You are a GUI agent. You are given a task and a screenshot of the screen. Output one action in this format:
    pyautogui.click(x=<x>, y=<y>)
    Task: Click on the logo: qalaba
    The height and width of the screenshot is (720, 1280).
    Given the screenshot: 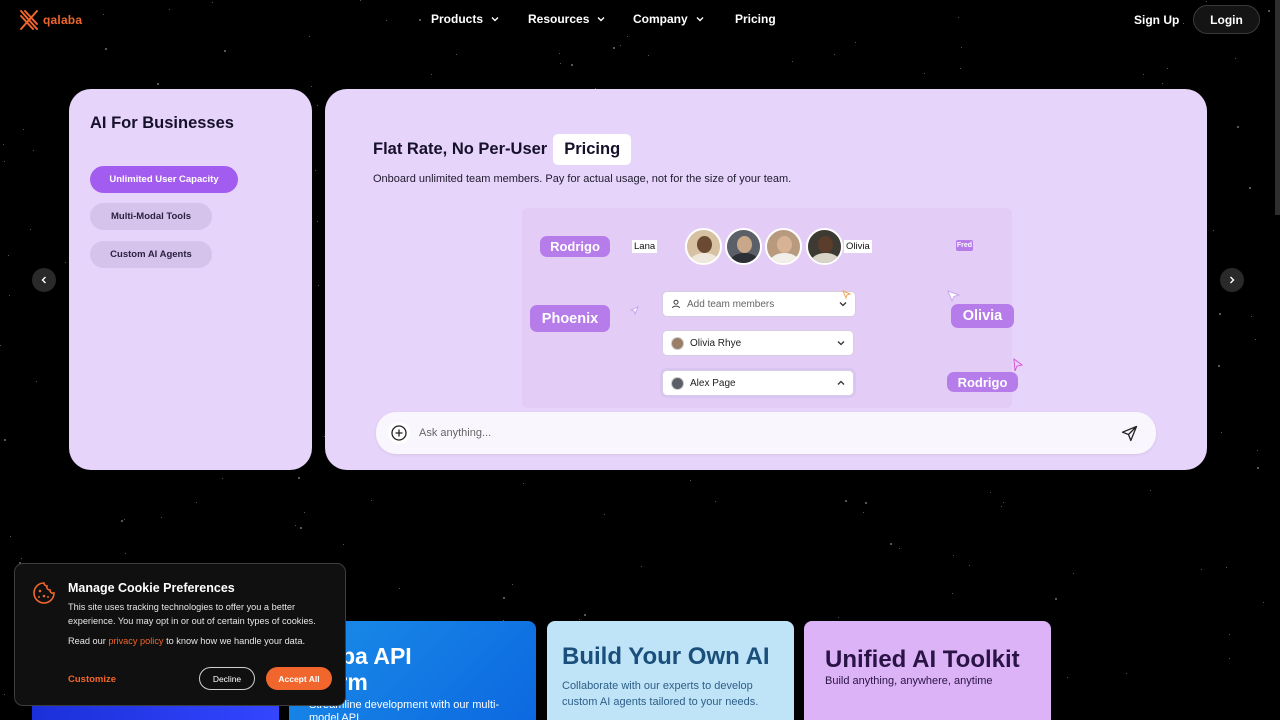 What is the action you would take?
    pyautogui.click(x=50, y=20)
    